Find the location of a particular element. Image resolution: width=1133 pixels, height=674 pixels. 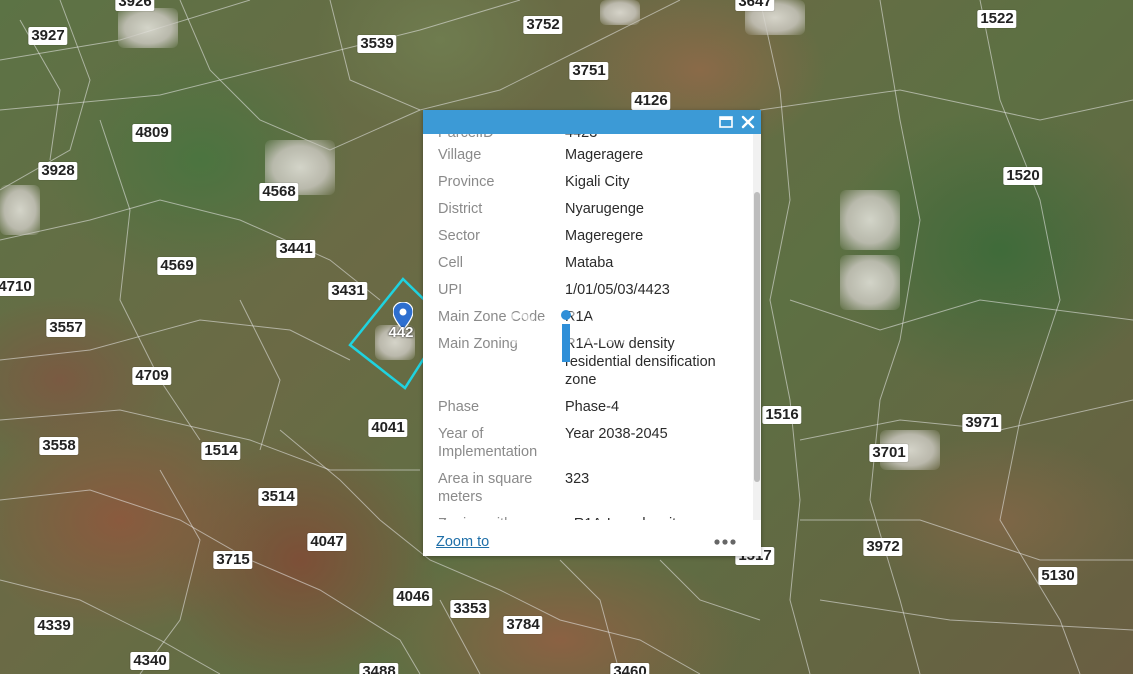

parcel-label: 4047 is located at coordinates (327, 542).